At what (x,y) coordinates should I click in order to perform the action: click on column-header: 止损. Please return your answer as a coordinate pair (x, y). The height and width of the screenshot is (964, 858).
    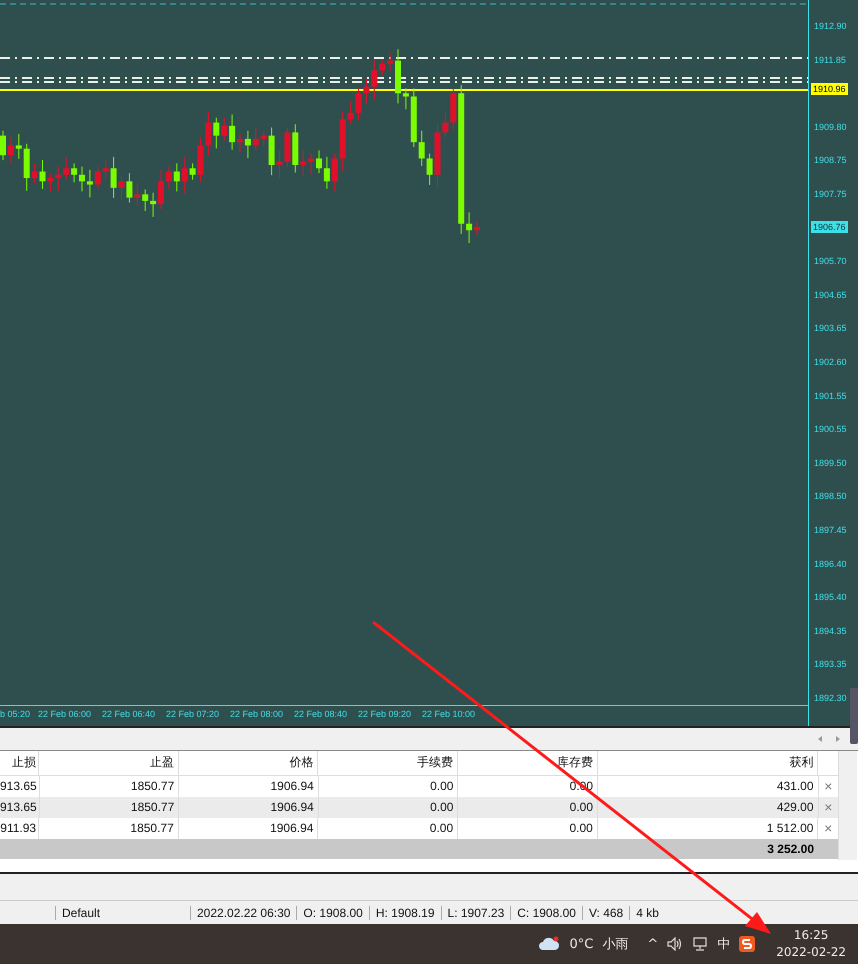
    Looking at the image, I should click on (20, 762).